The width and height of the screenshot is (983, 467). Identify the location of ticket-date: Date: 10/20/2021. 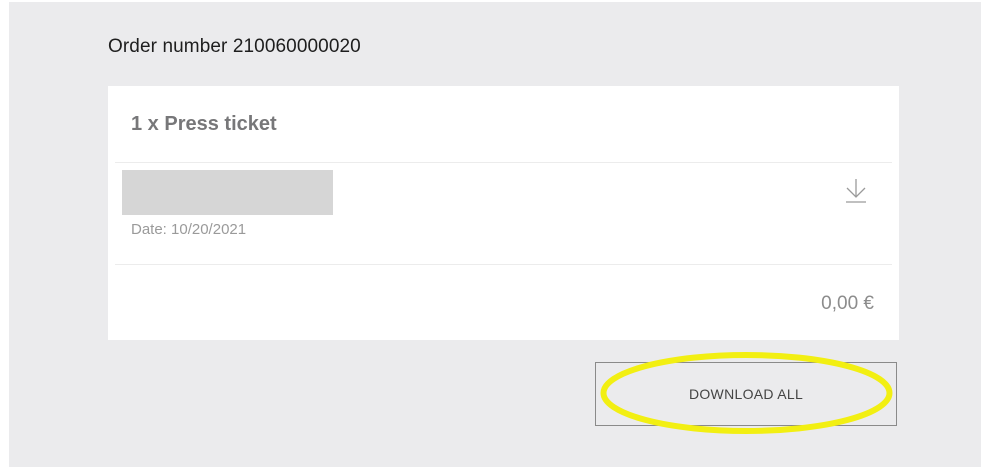
(189, 229).